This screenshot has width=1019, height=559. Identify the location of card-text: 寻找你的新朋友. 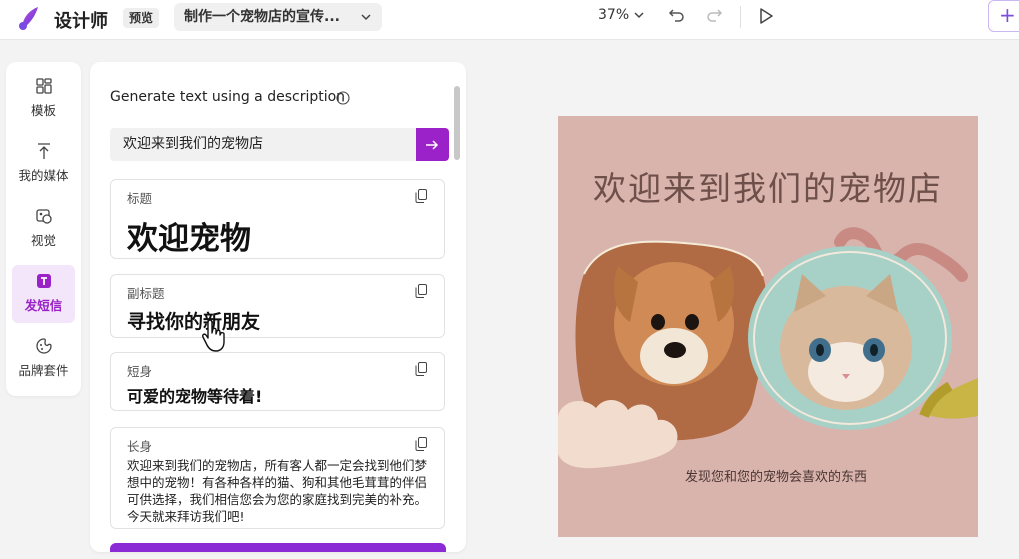
(194, 322).